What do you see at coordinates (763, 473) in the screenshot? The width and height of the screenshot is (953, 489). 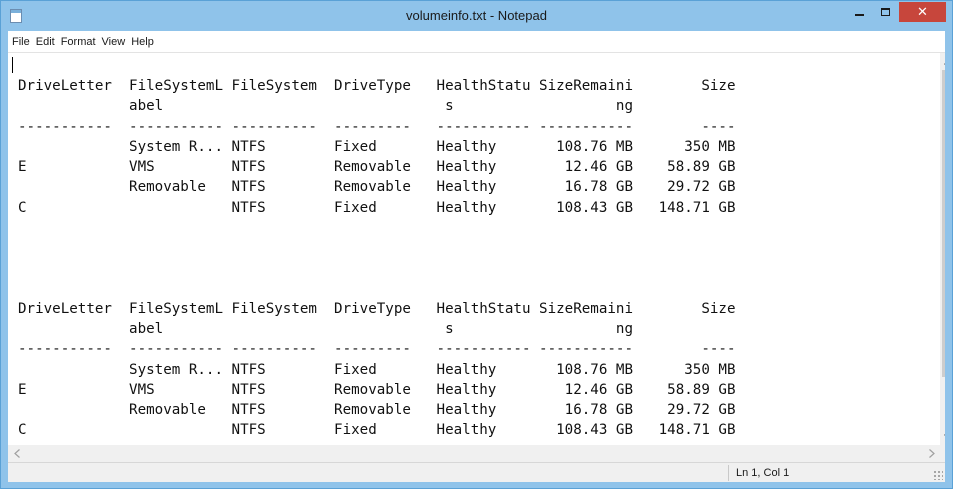 I see `cursor-position: Ln 1, Col 1` at bounding box center [763, 473].